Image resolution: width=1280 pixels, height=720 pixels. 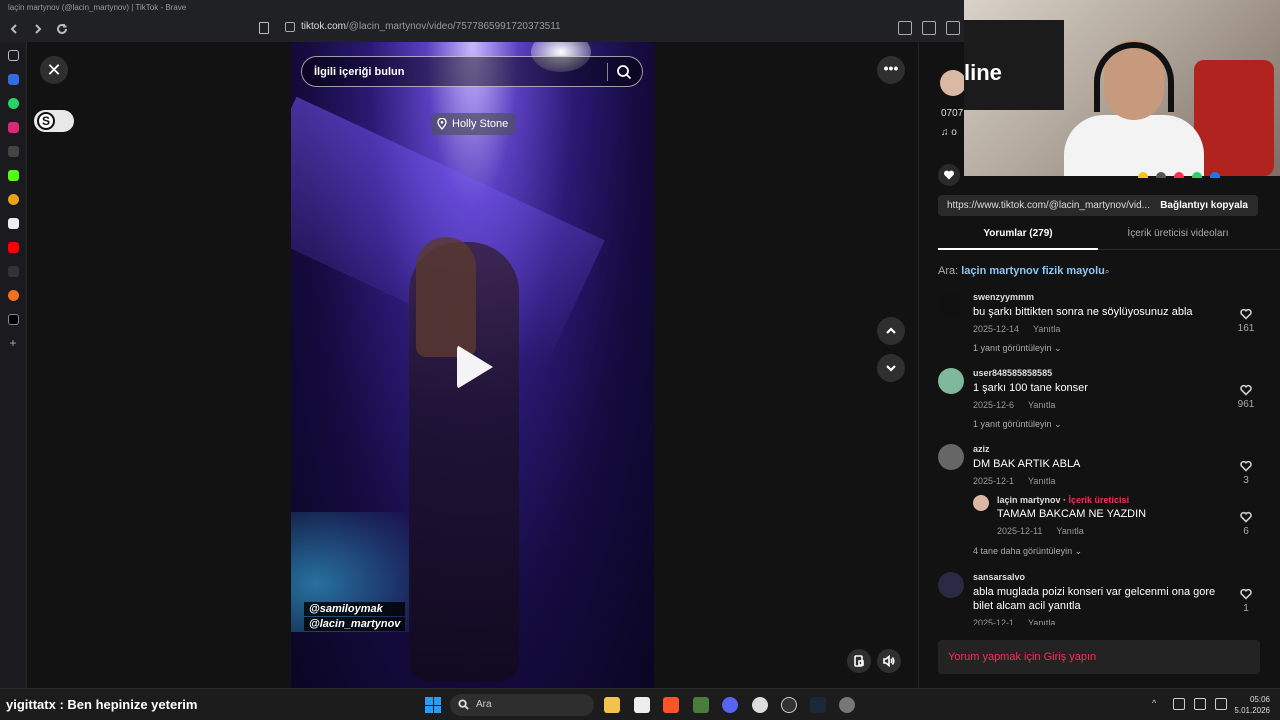 I want to click on play-icon, so click(x=475, y=367).